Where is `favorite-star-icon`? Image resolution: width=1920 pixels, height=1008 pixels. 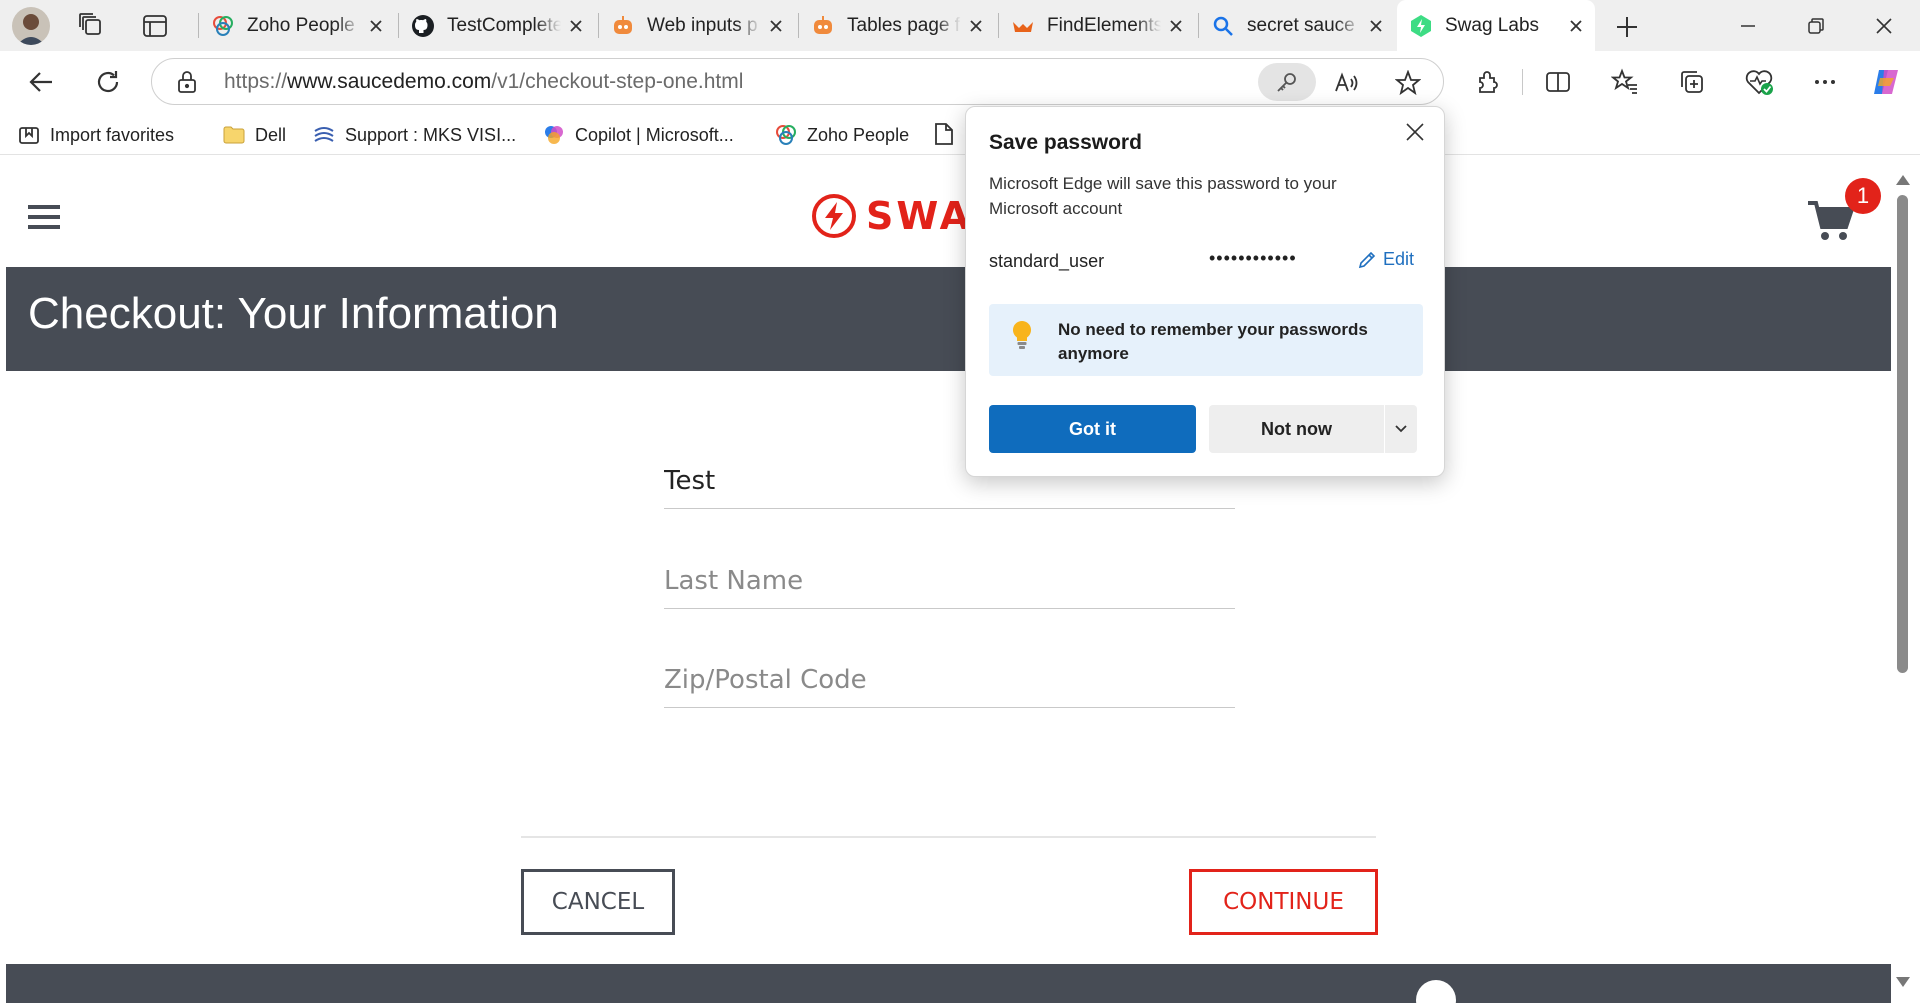 favorite-star-icon is located at coordinates (1408, 83).